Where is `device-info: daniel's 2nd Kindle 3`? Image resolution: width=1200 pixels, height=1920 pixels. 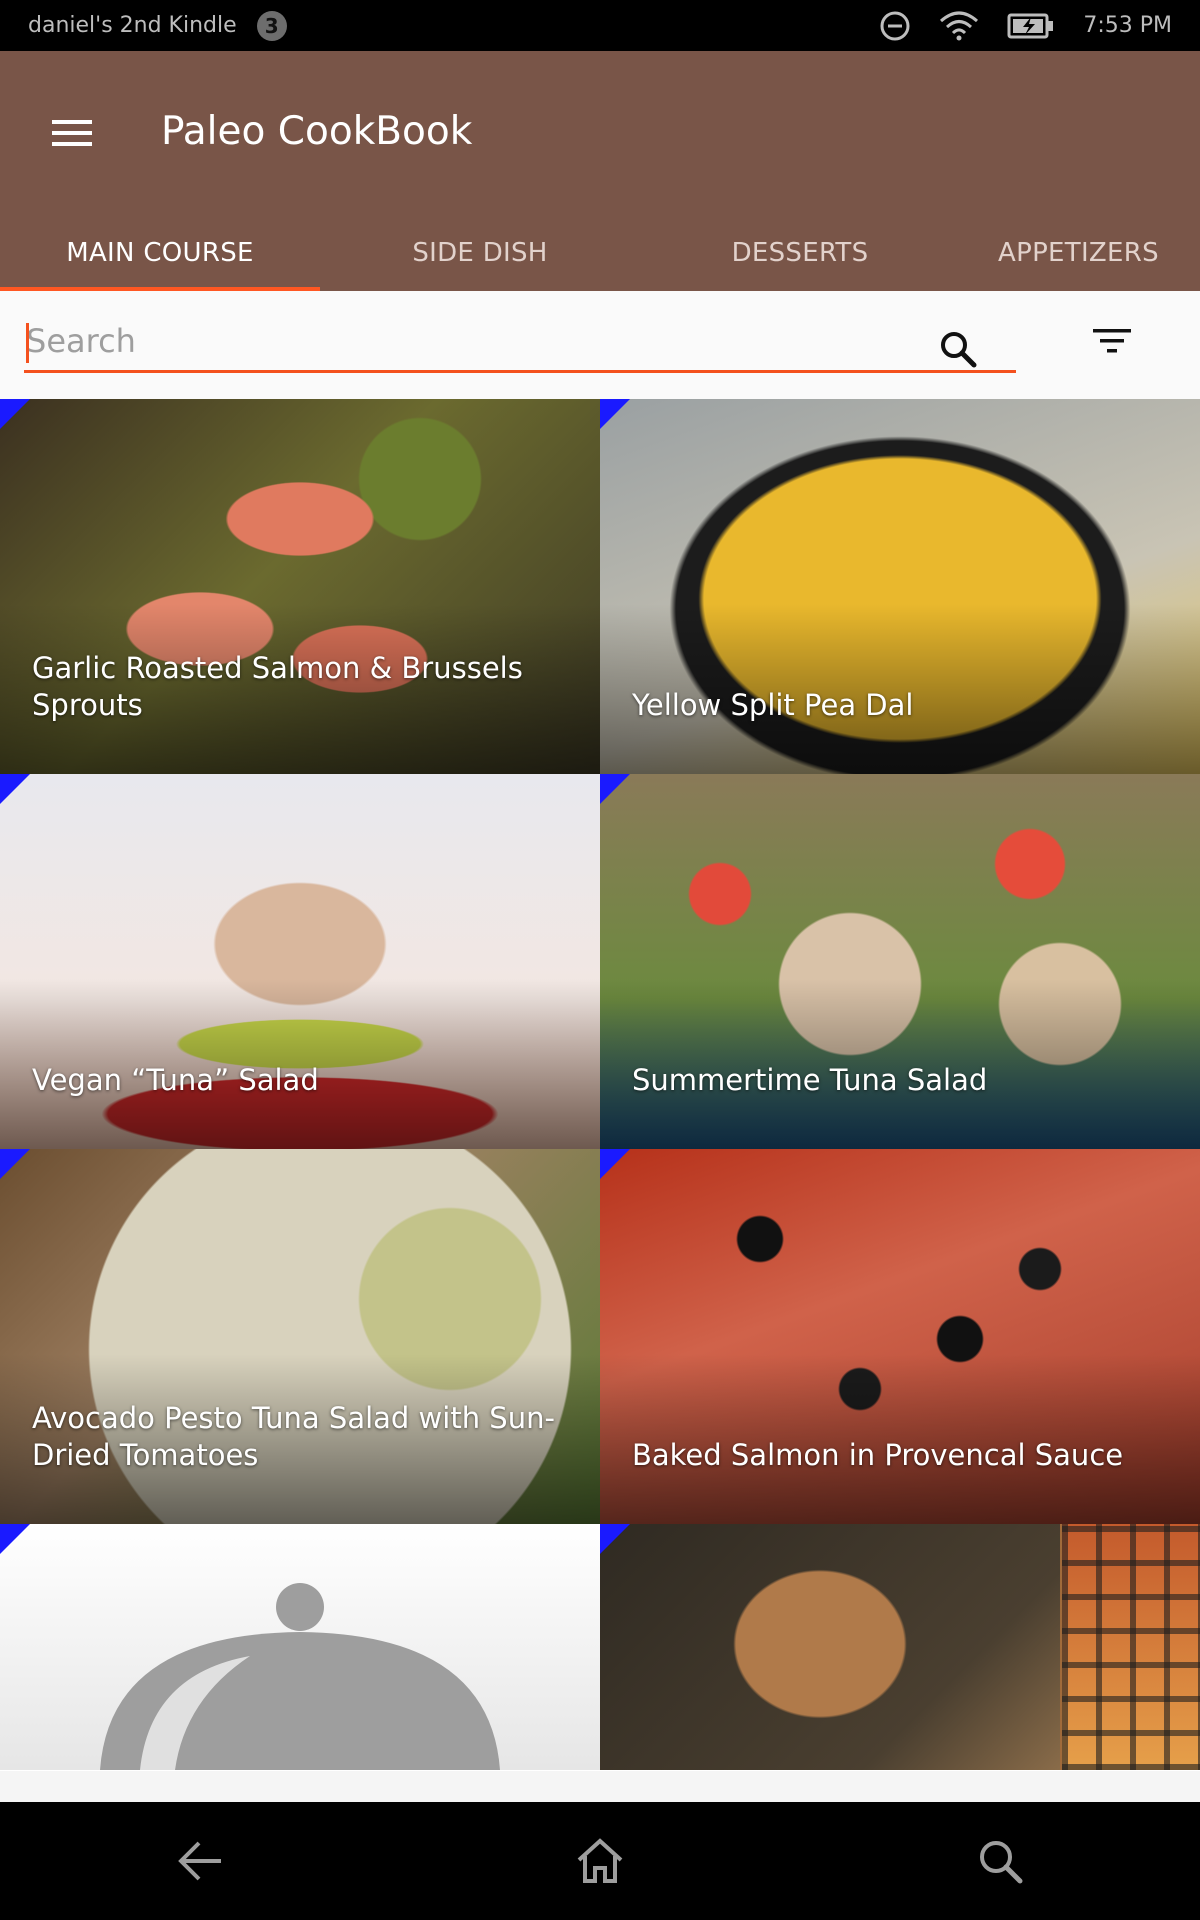 device-info: daniel's 2nd Kindle 3 is located at coordinates (157, 25).